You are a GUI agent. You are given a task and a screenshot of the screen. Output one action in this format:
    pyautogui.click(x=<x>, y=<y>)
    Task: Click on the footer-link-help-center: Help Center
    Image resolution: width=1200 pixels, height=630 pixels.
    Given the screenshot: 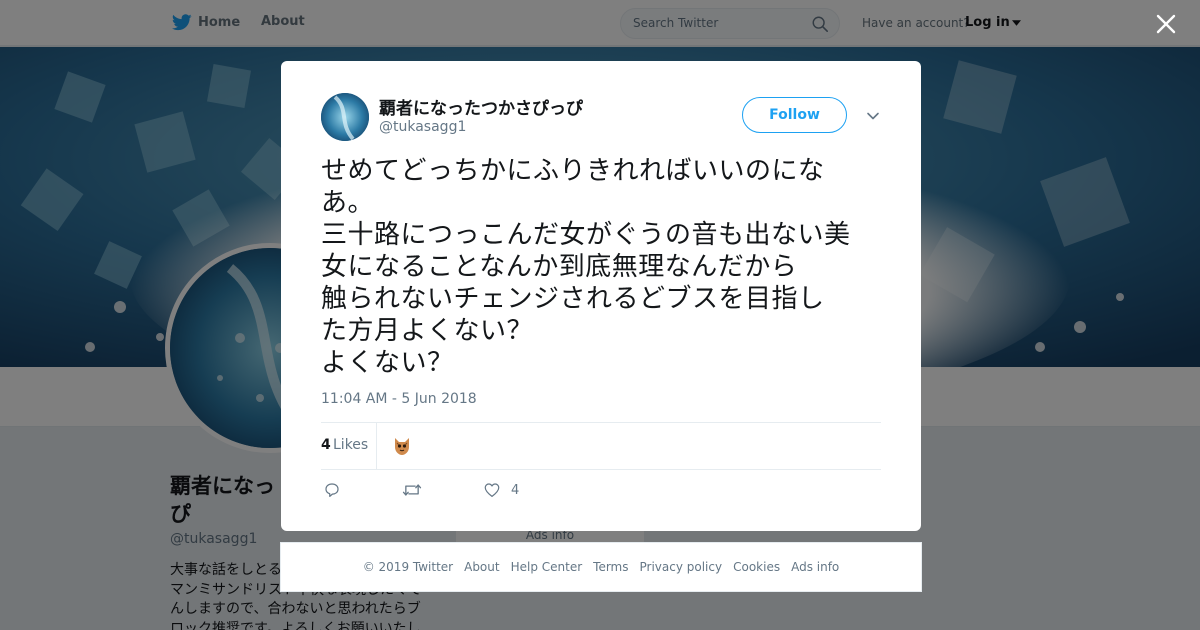 What is the action you would take?
    pyautogui.click(x=547, y=567)
    